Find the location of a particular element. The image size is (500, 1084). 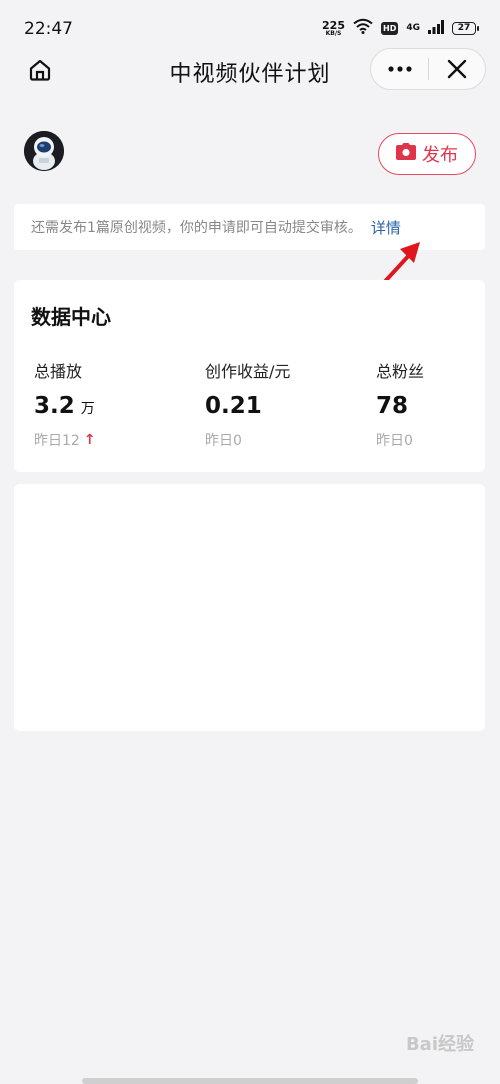

mini-program-capsule is located at coordinates (428, 69).